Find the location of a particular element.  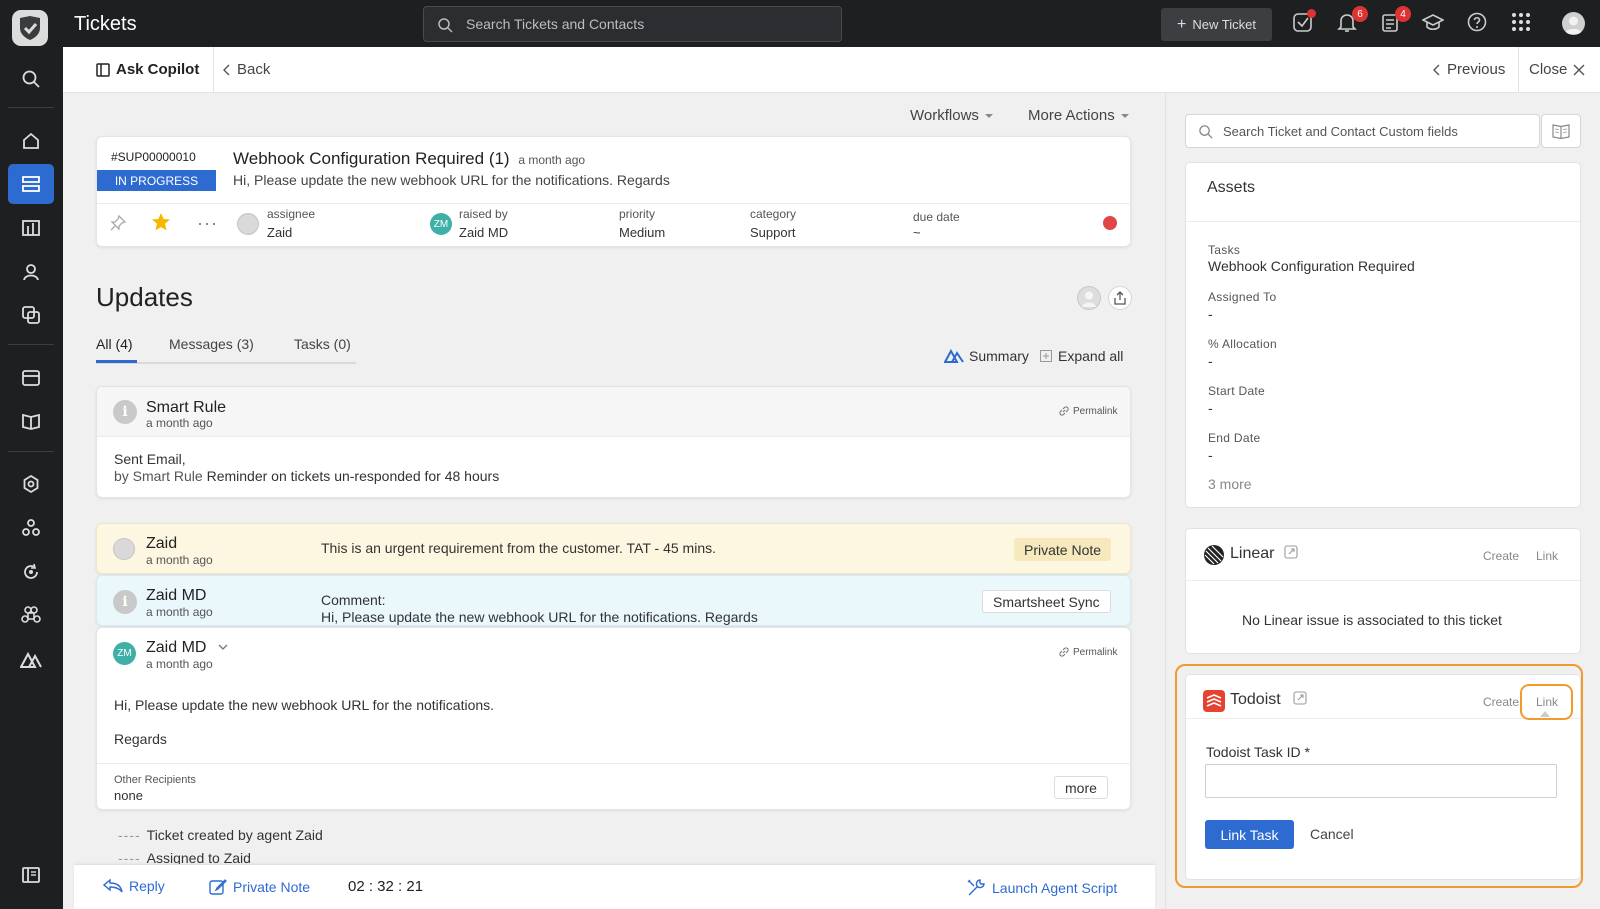

raised-by-value: Zaid MD is located at coordinates (483, 232).